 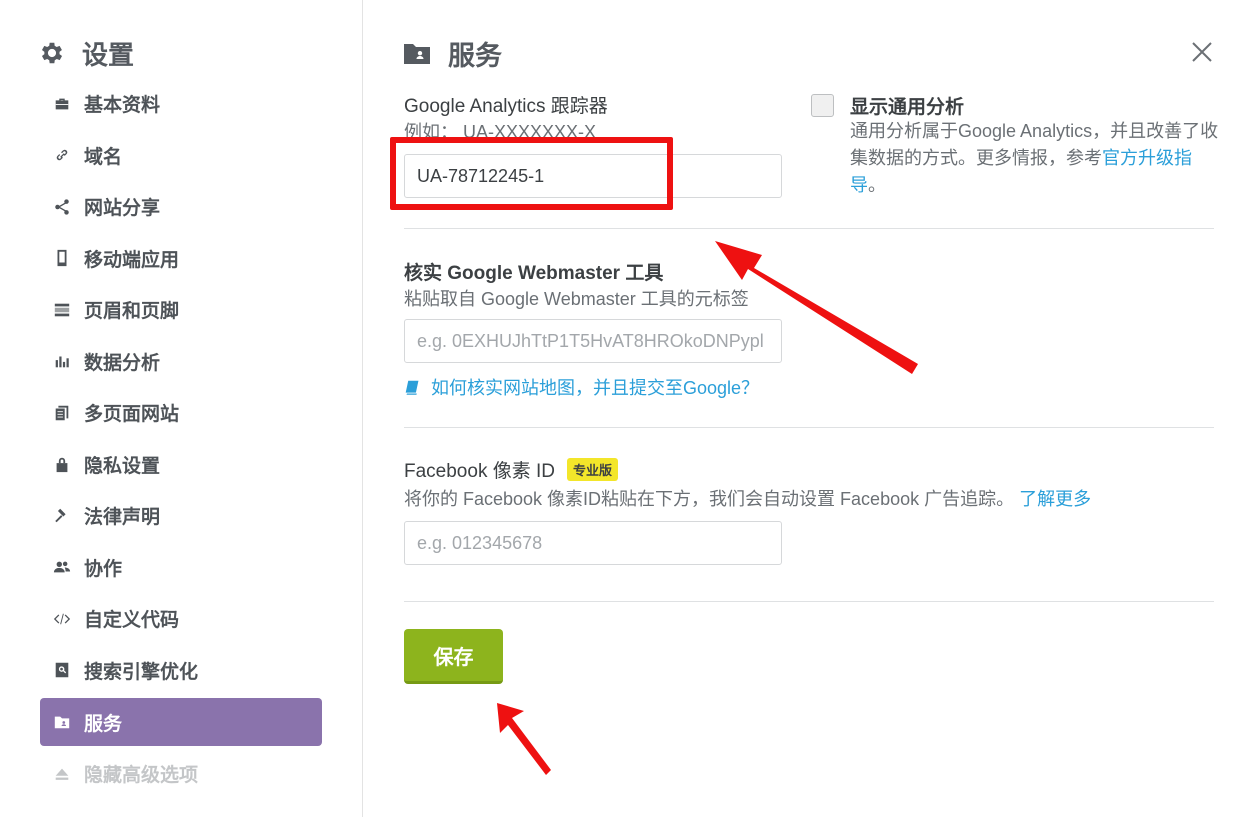 What do you see at coordinates (122, 465) in the screenshot?
I see `sidebar-item-label: 隐私设置` at bounding box center [122, 465].